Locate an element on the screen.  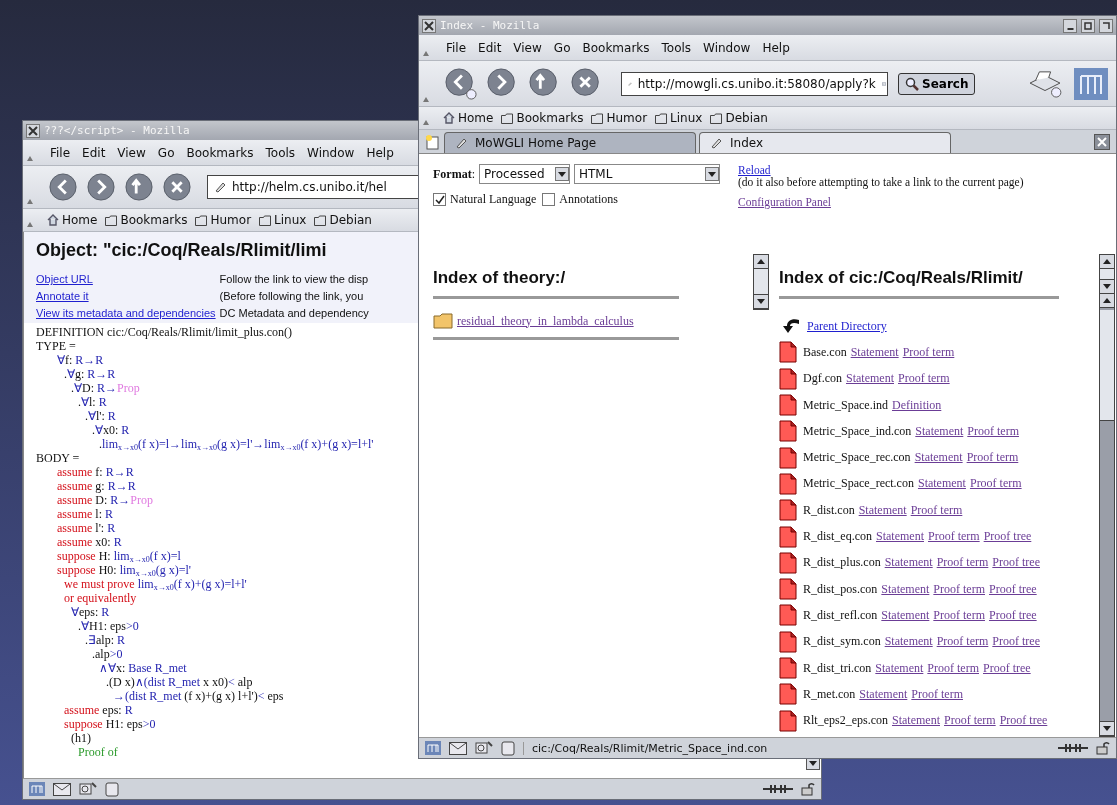
reload-link: Reload is located at coordinates (754, 170).